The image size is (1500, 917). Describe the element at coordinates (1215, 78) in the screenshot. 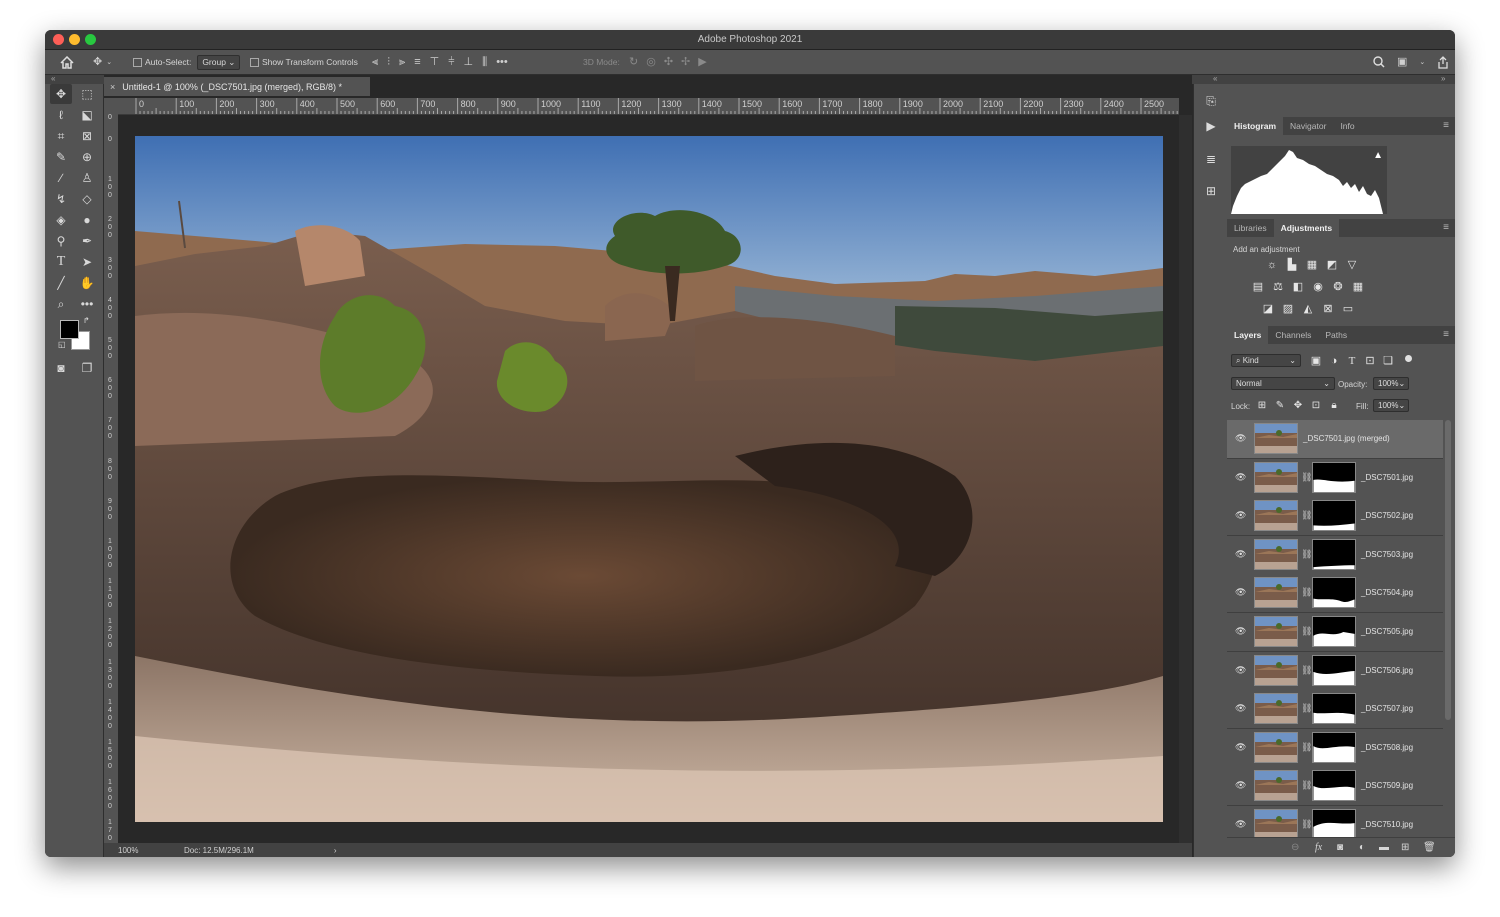

I see `collapse-strip-icon: «` at that location.